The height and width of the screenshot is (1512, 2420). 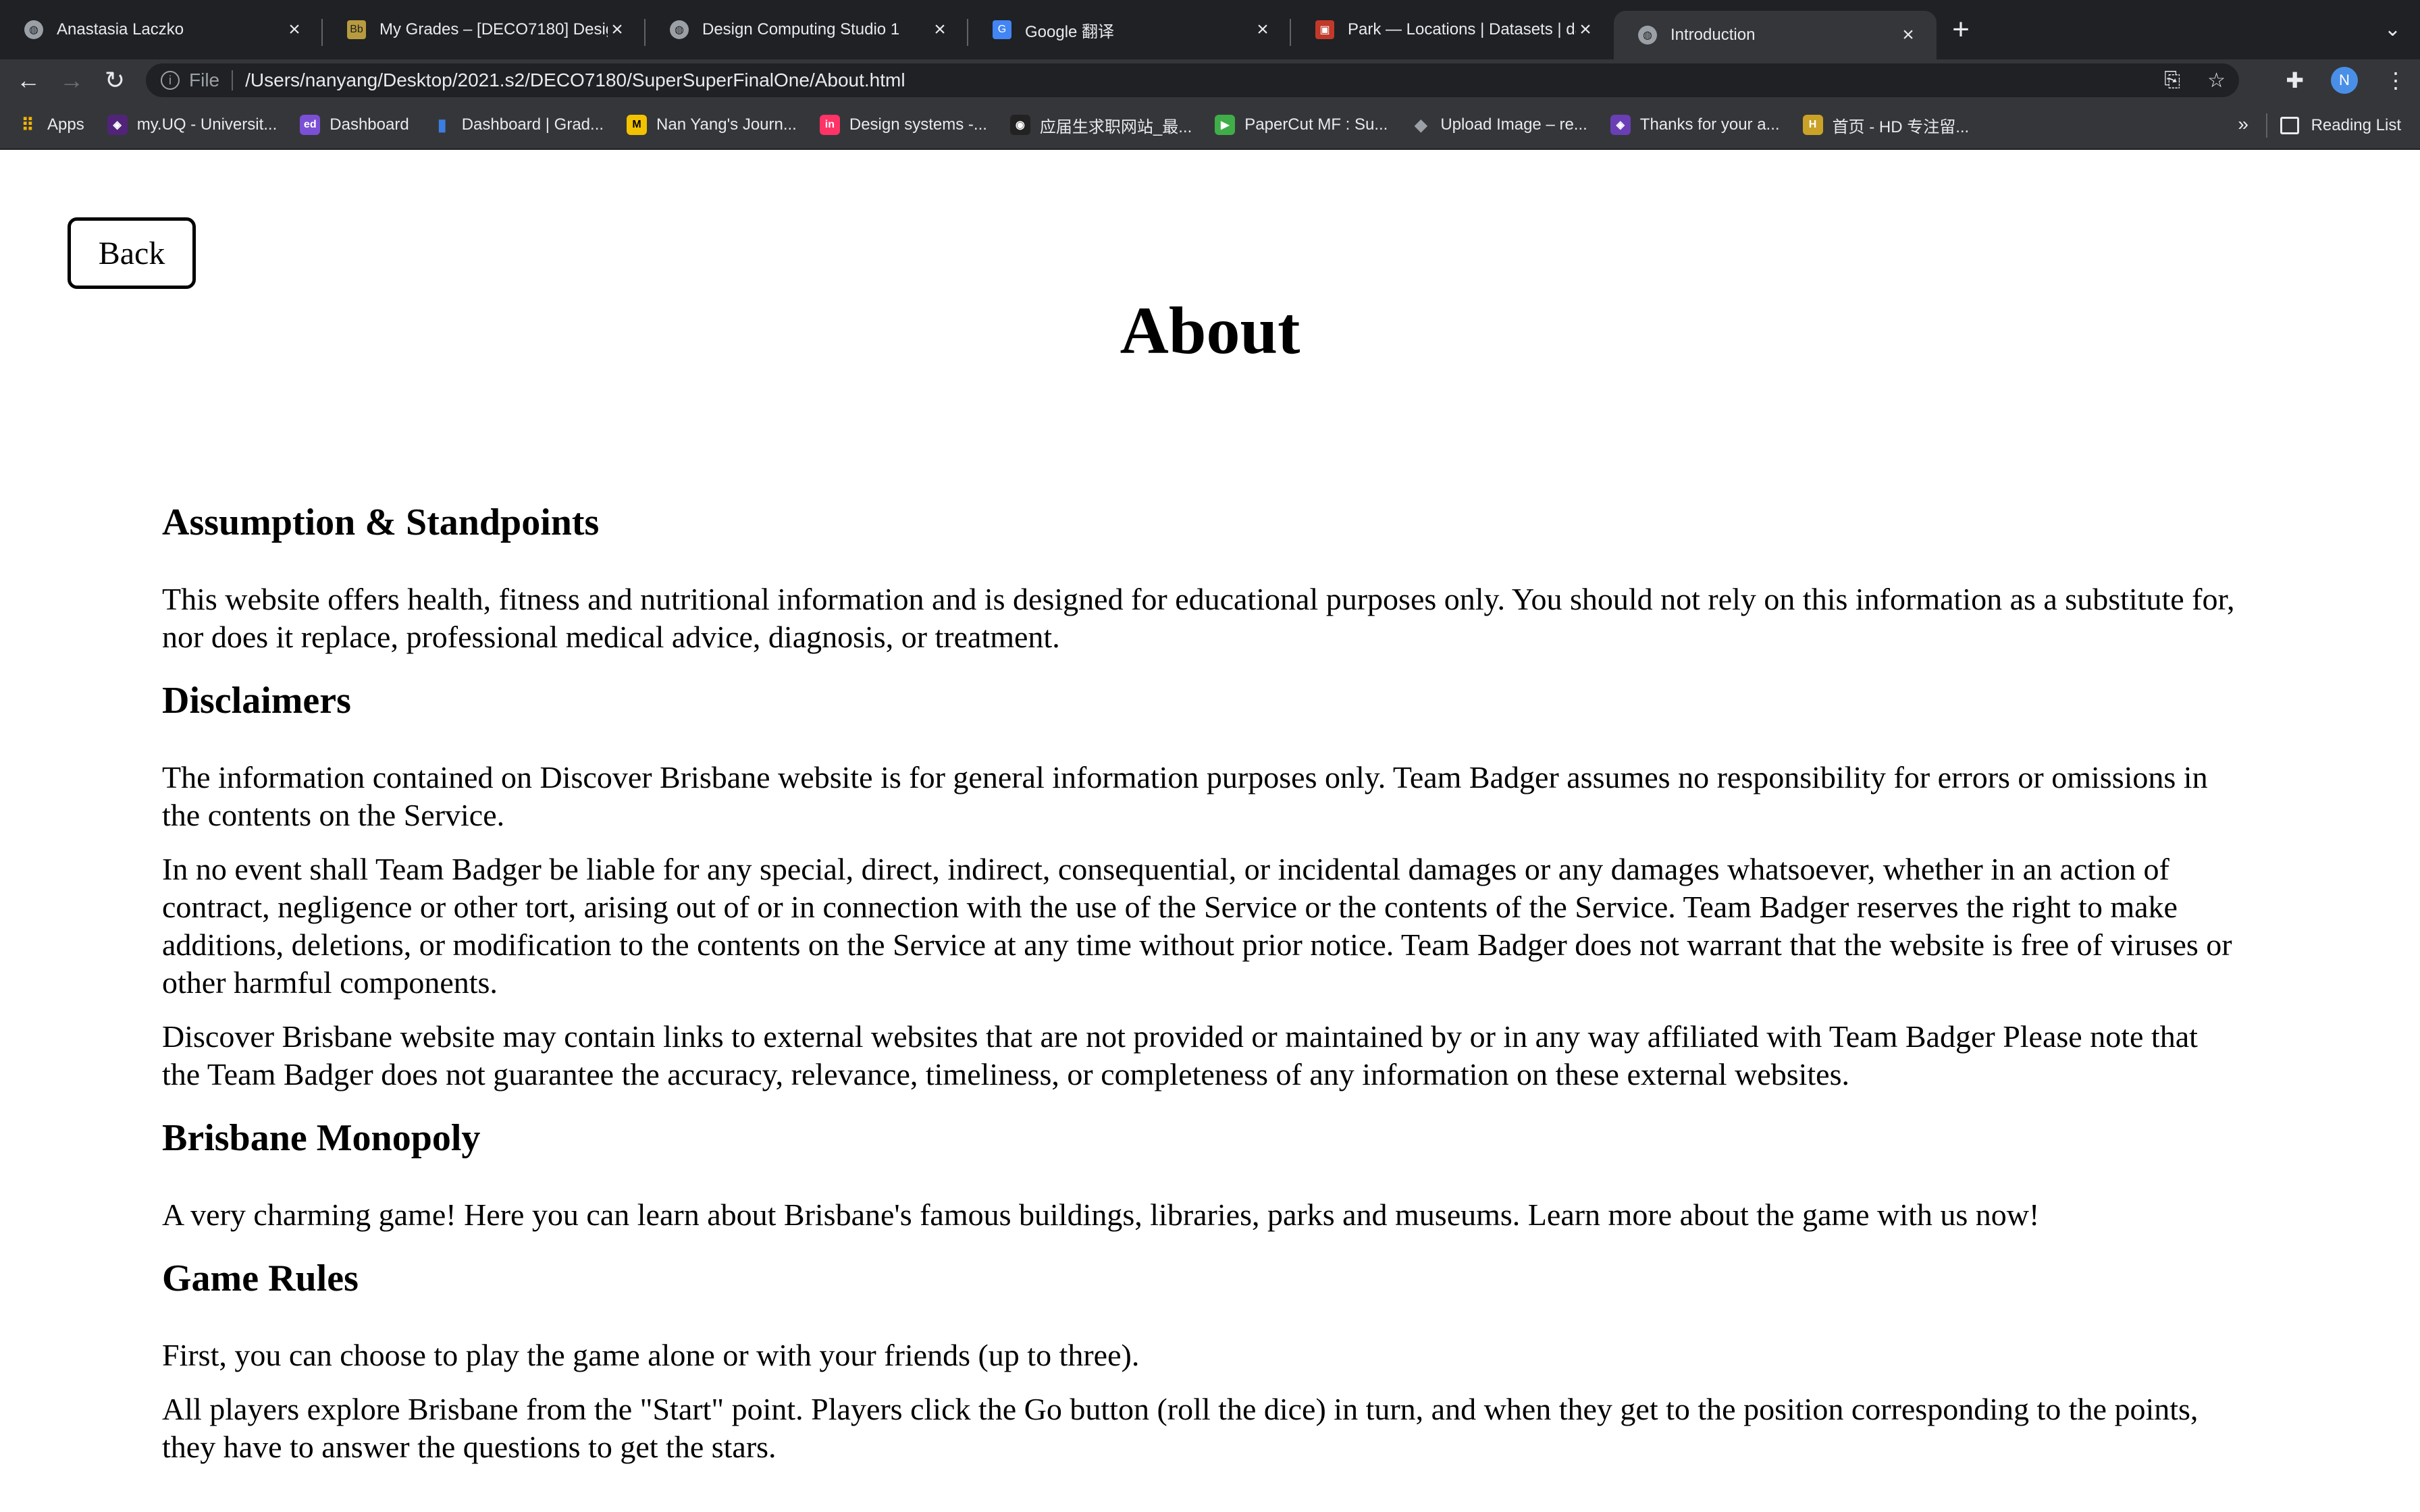 What do you see at coordinates (1775, 35) in the screenshot?
I see `tab-5-active: ◍ Introduction ×` at bounding box center [1775, 35].